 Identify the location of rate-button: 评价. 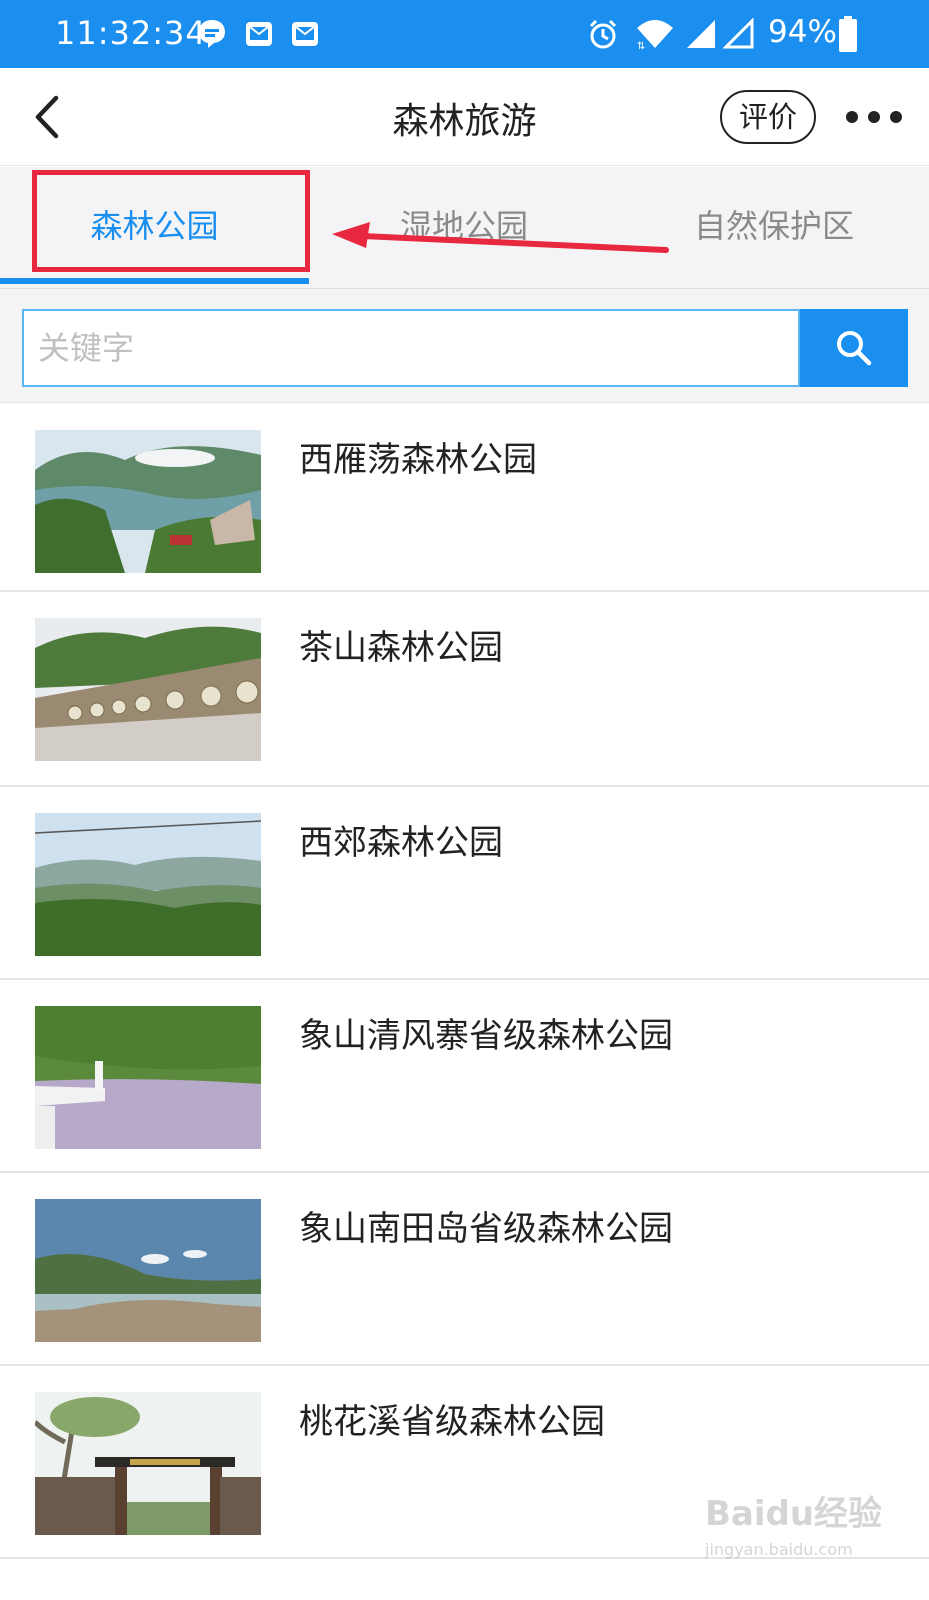
(768, 117).